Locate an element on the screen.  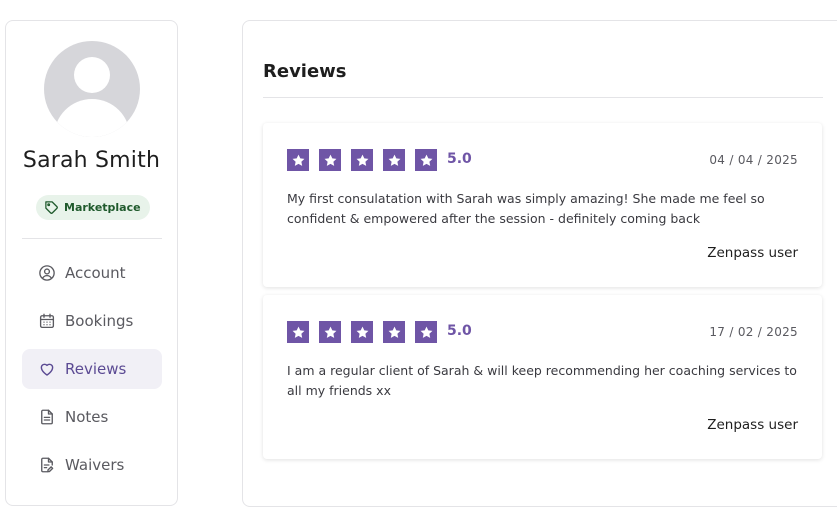
sidebar-item-bookings: Bookings is located at coordinates (92, 321).